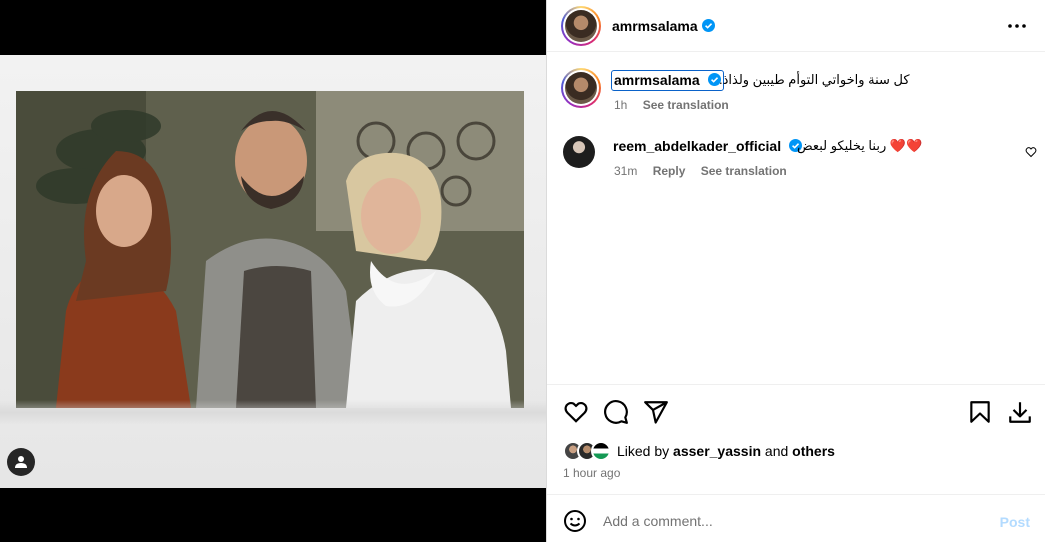  I want to click on download-icon, so click(1020, 412).